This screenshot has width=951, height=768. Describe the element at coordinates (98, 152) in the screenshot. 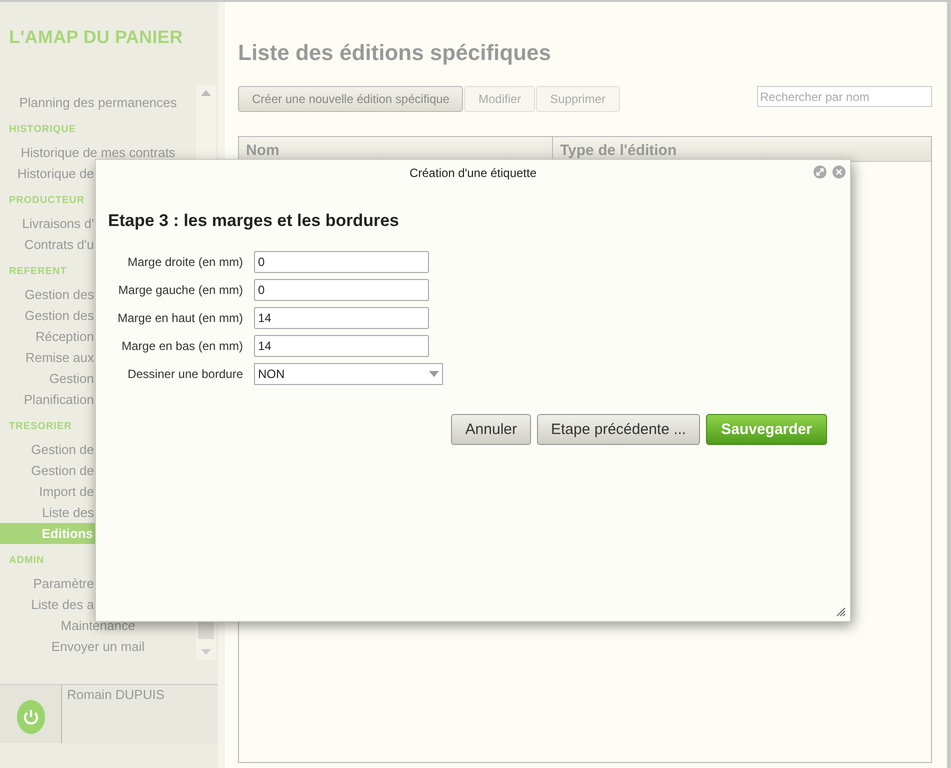

I see `sidebar-item: Historique de mes contrats` at that location.